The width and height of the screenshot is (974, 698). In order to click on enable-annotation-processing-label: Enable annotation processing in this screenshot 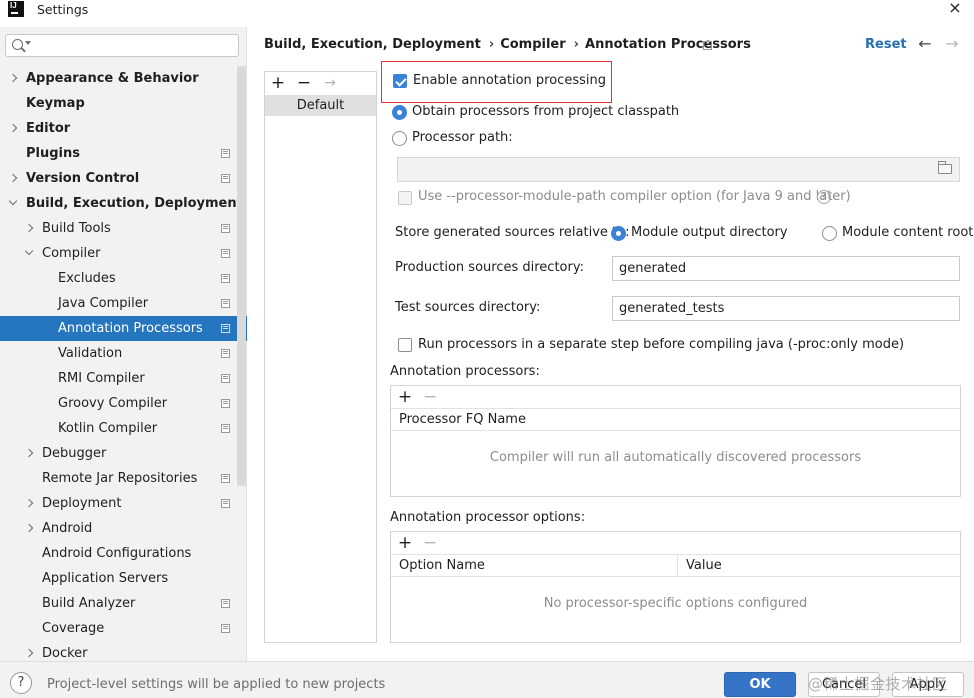, I will do `click(509, 80)`.